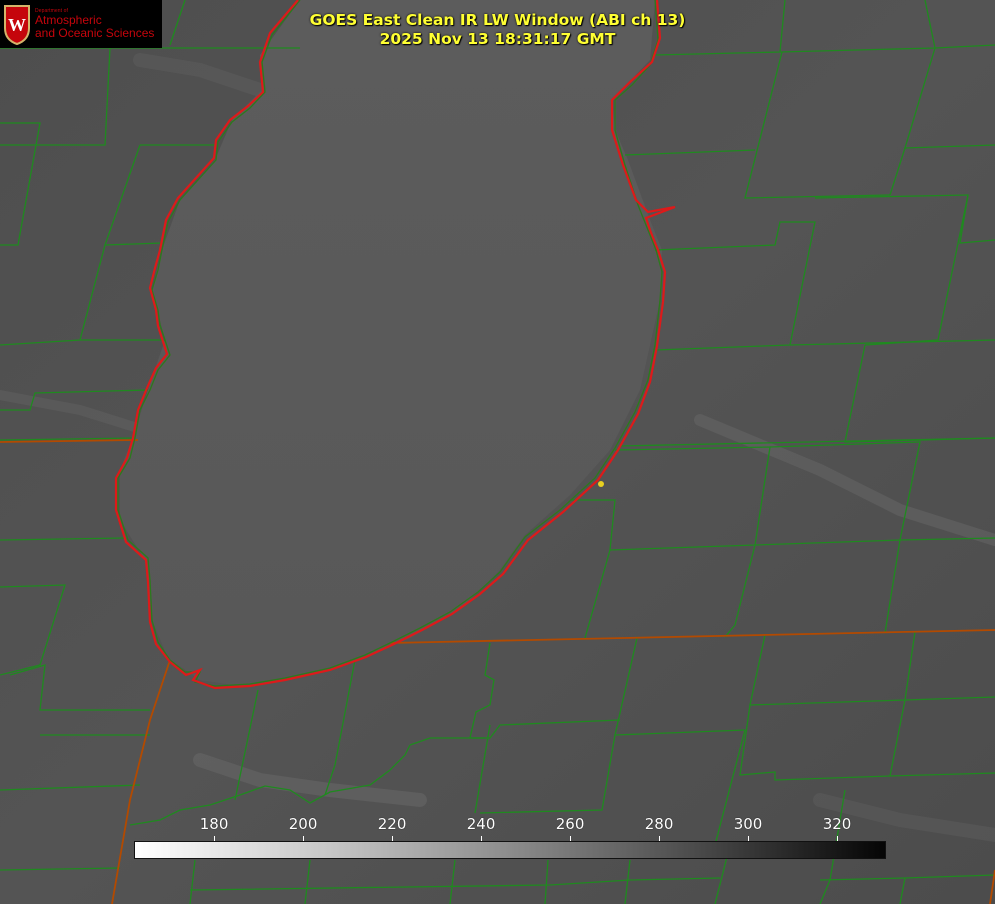  I want to click on colorbar, so click(510, 850).